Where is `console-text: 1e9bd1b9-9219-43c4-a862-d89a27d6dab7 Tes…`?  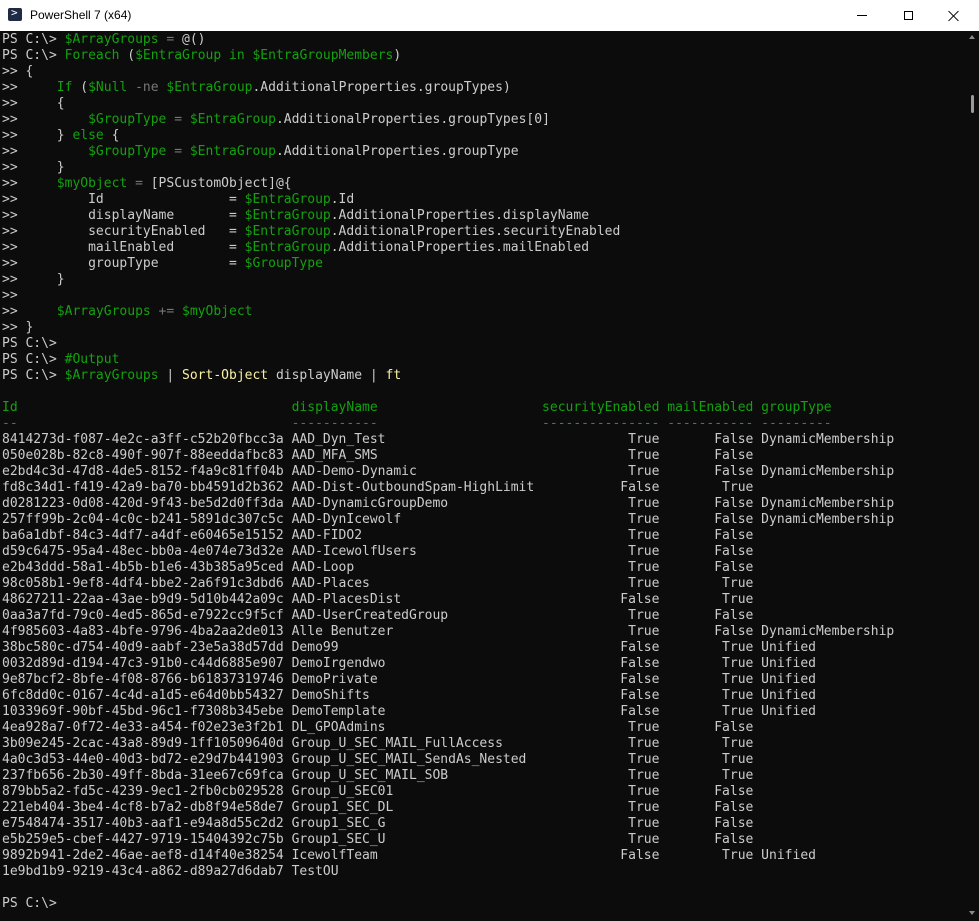
console-text: 1e9bd1b9-9219-43c4-a862-d89a27d6dab7 Tes… is located at coordinates (170, 871).